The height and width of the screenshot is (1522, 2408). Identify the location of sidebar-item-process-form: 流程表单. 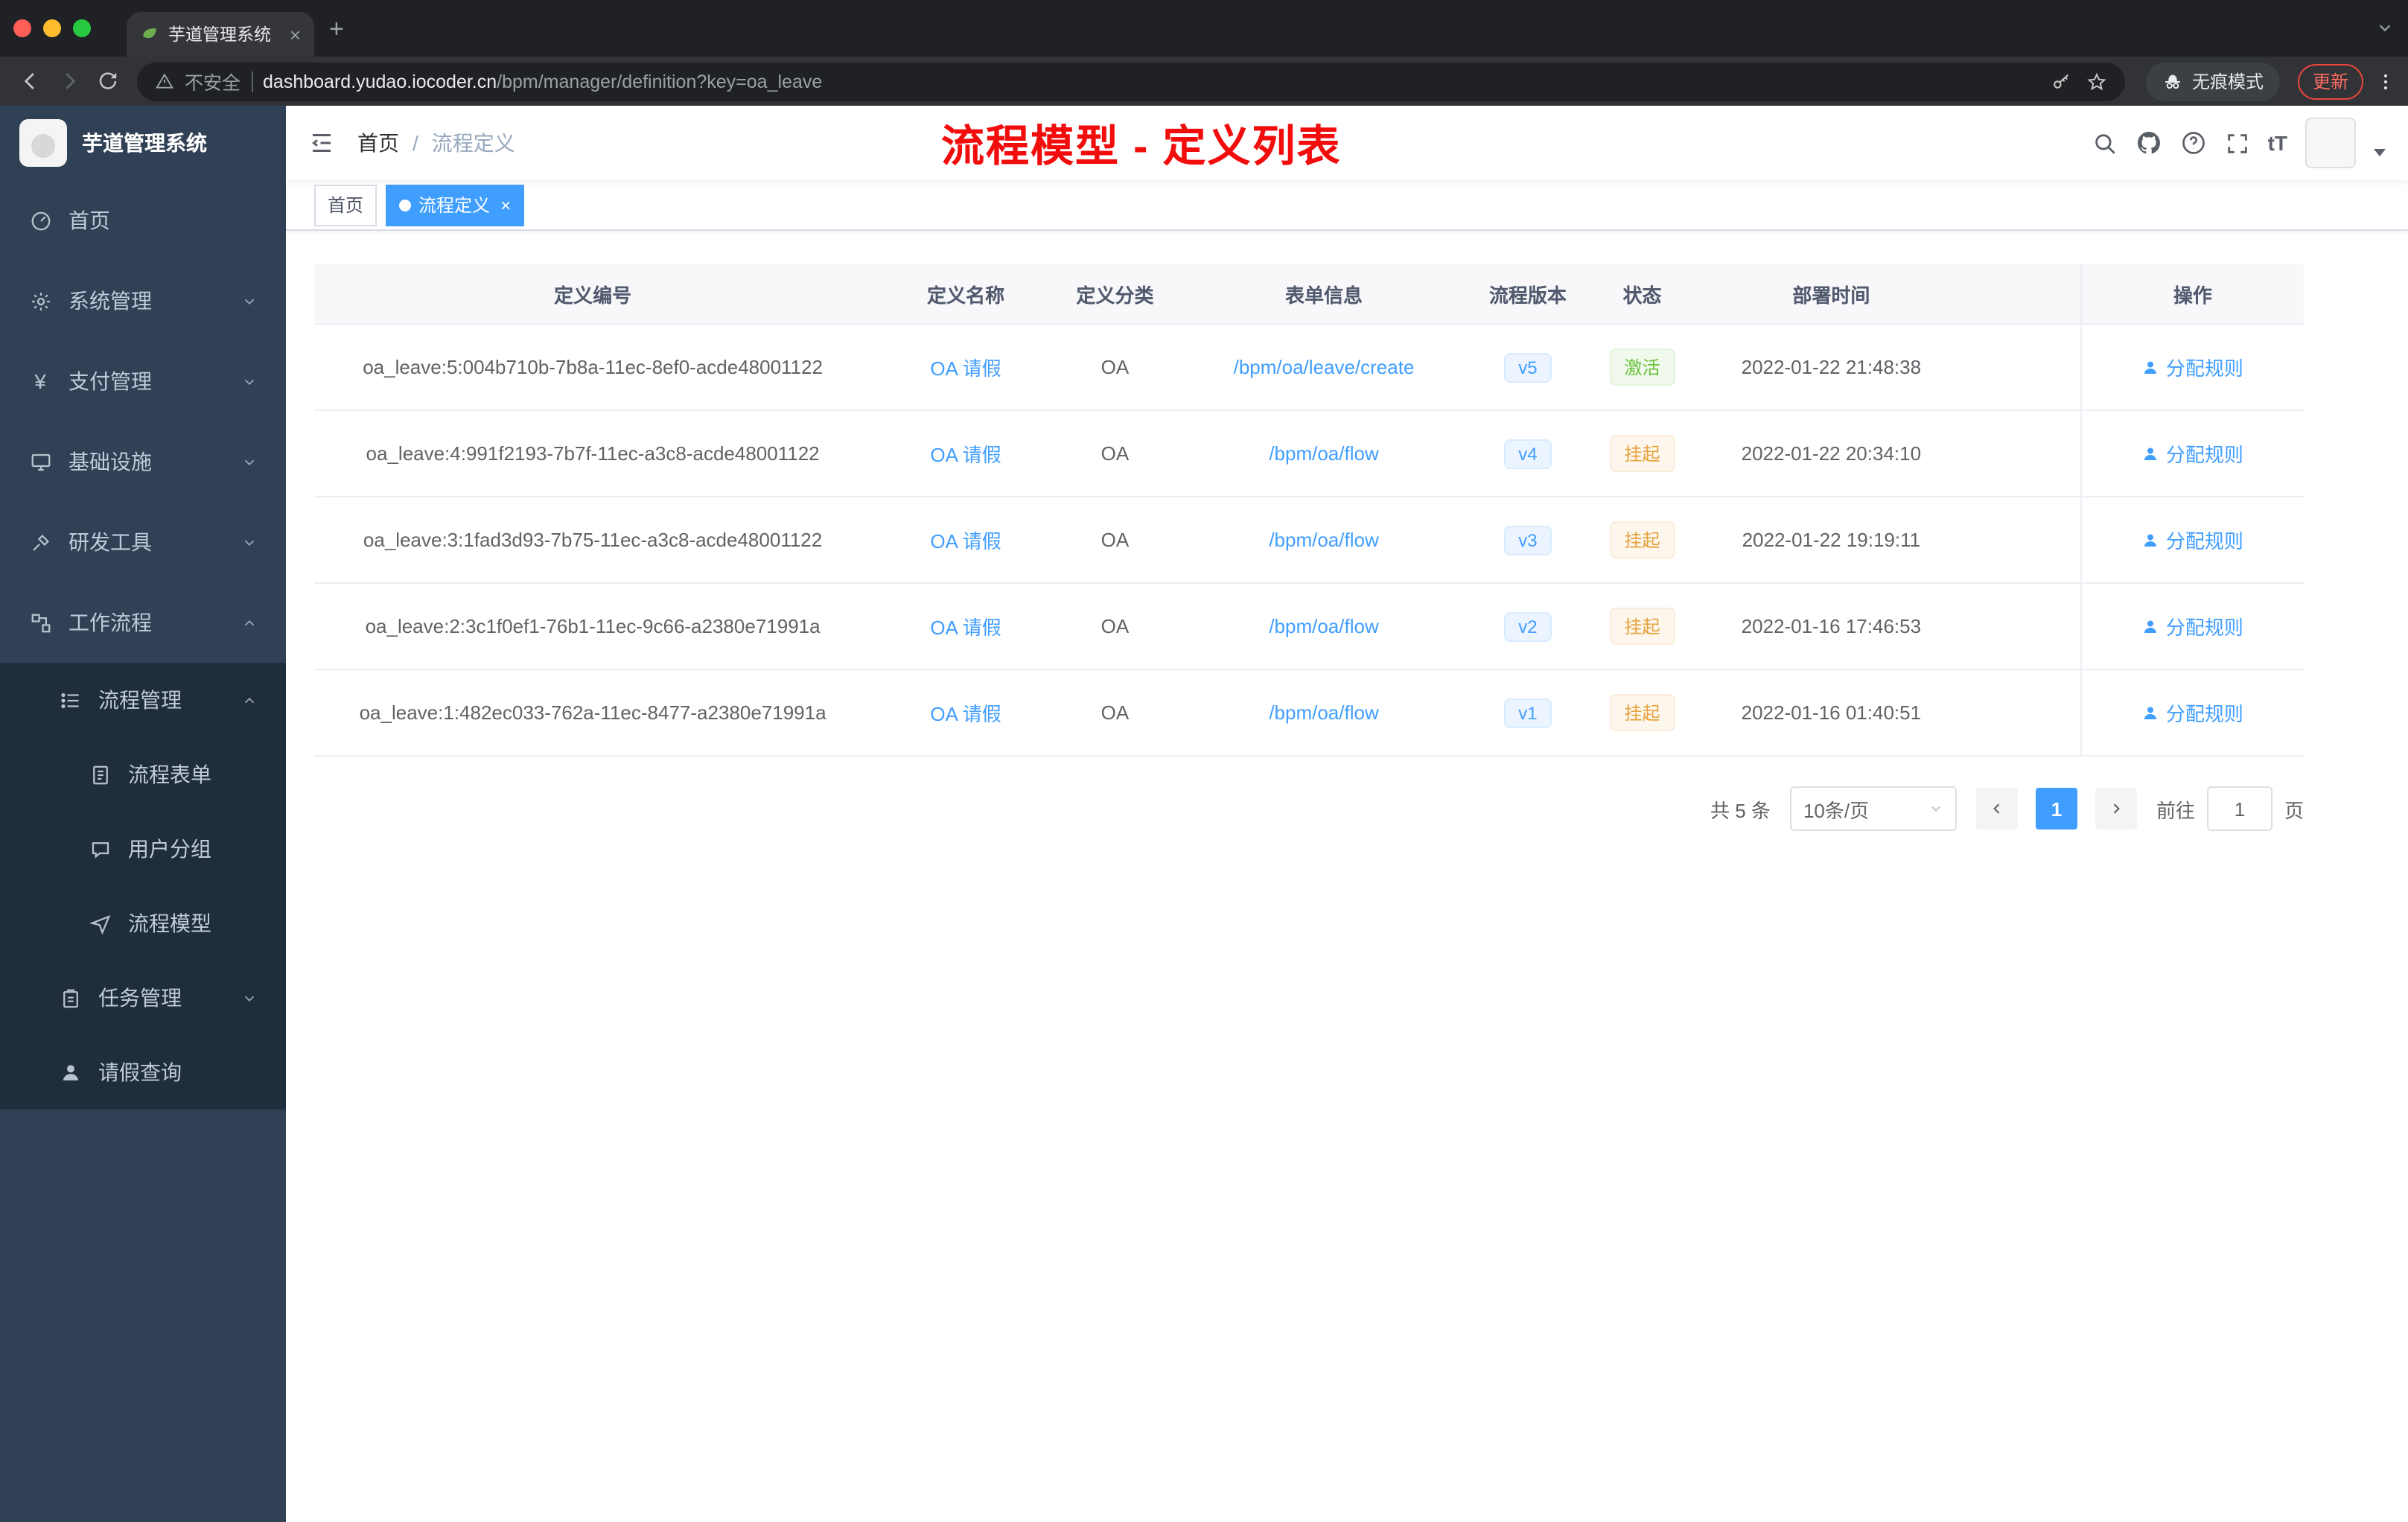
(143, 774).